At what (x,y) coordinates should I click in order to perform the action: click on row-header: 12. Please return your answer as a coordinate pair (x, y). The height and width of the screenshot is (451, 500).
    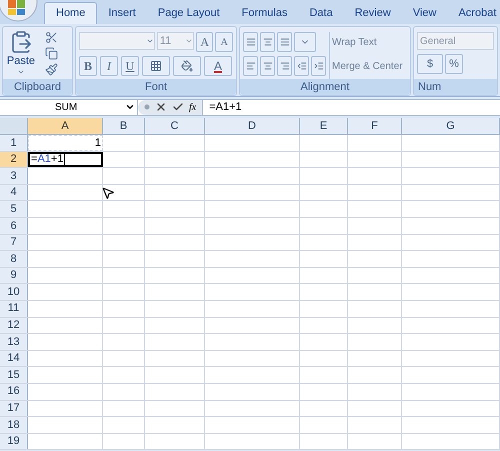
    Looking at the image, I should click on (14, 326).